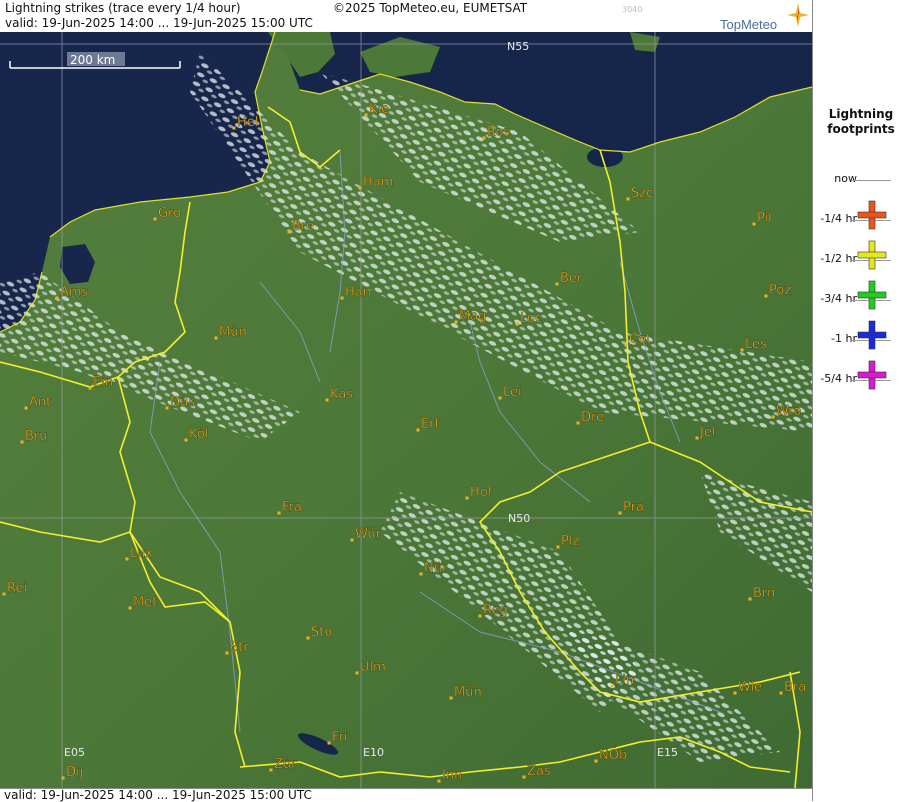  Describe the element at coordinates (747, 687) in the screenshot. I see `city-marker: Wie` at that location.